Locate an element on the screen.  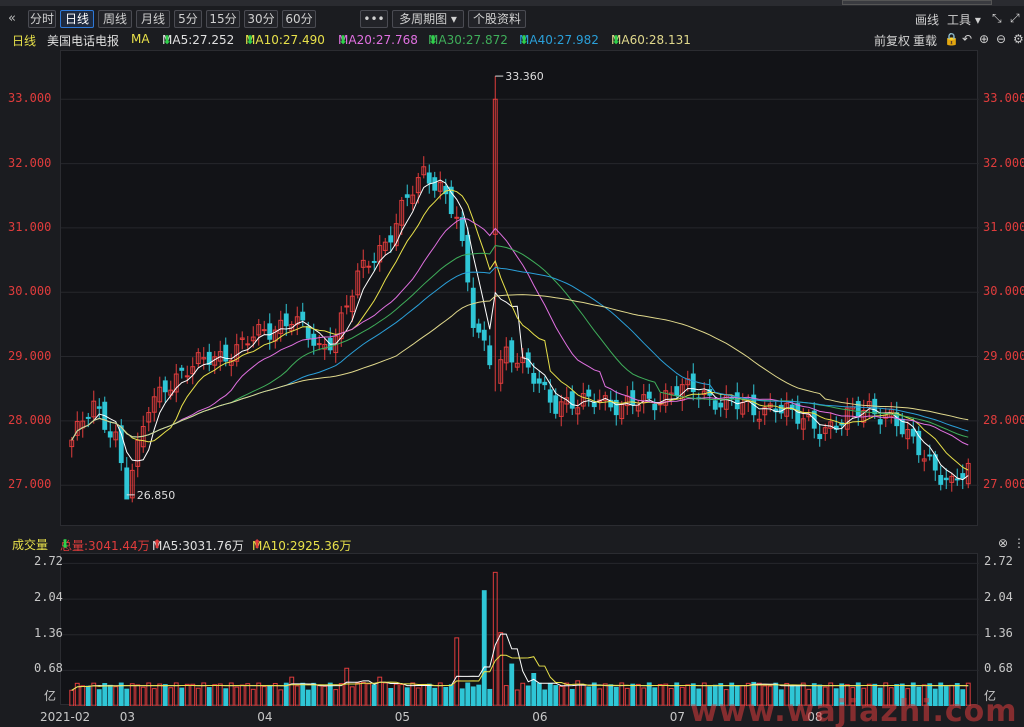
undo-icon: ↶ is located at coordinates (967, 39).